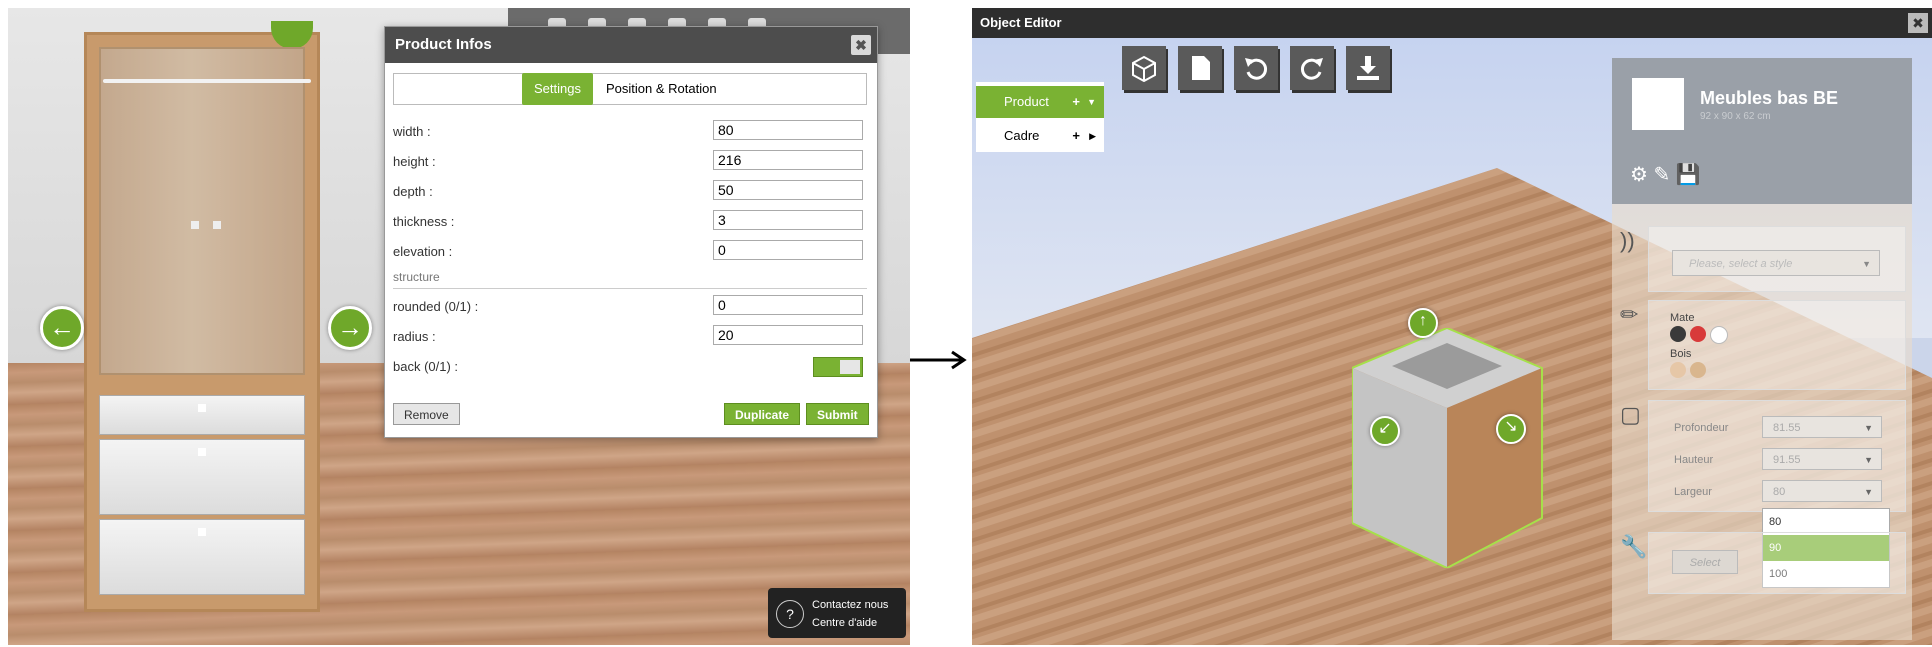 Image resolution: width=1932 pixels, height=647 pixels. I want to click on tab-settings: Settings, so click(557, 89).